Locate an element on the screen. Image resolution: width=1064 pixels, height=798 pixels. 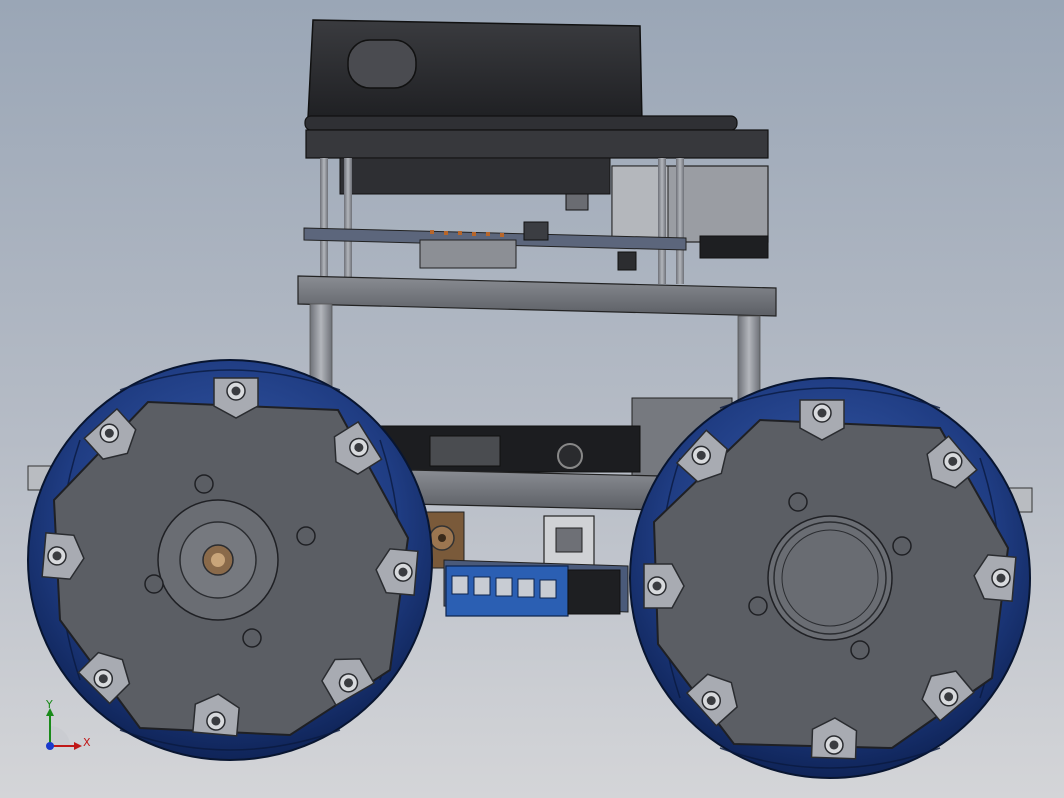
long-standoffs is located at coordinates (535, 355).